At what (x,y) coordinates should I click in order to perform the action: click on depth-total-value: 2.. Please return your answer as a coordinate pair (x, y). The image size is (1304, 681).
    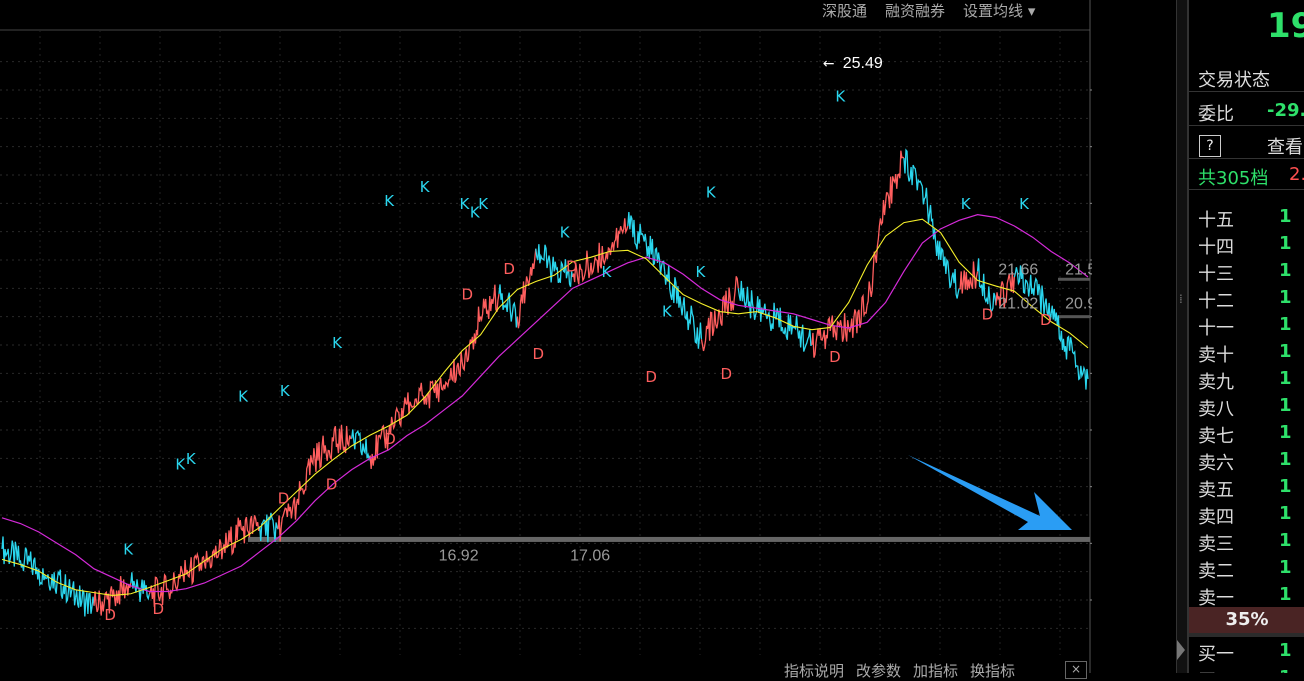
    Looking at the image, I should click on (1296, 174).